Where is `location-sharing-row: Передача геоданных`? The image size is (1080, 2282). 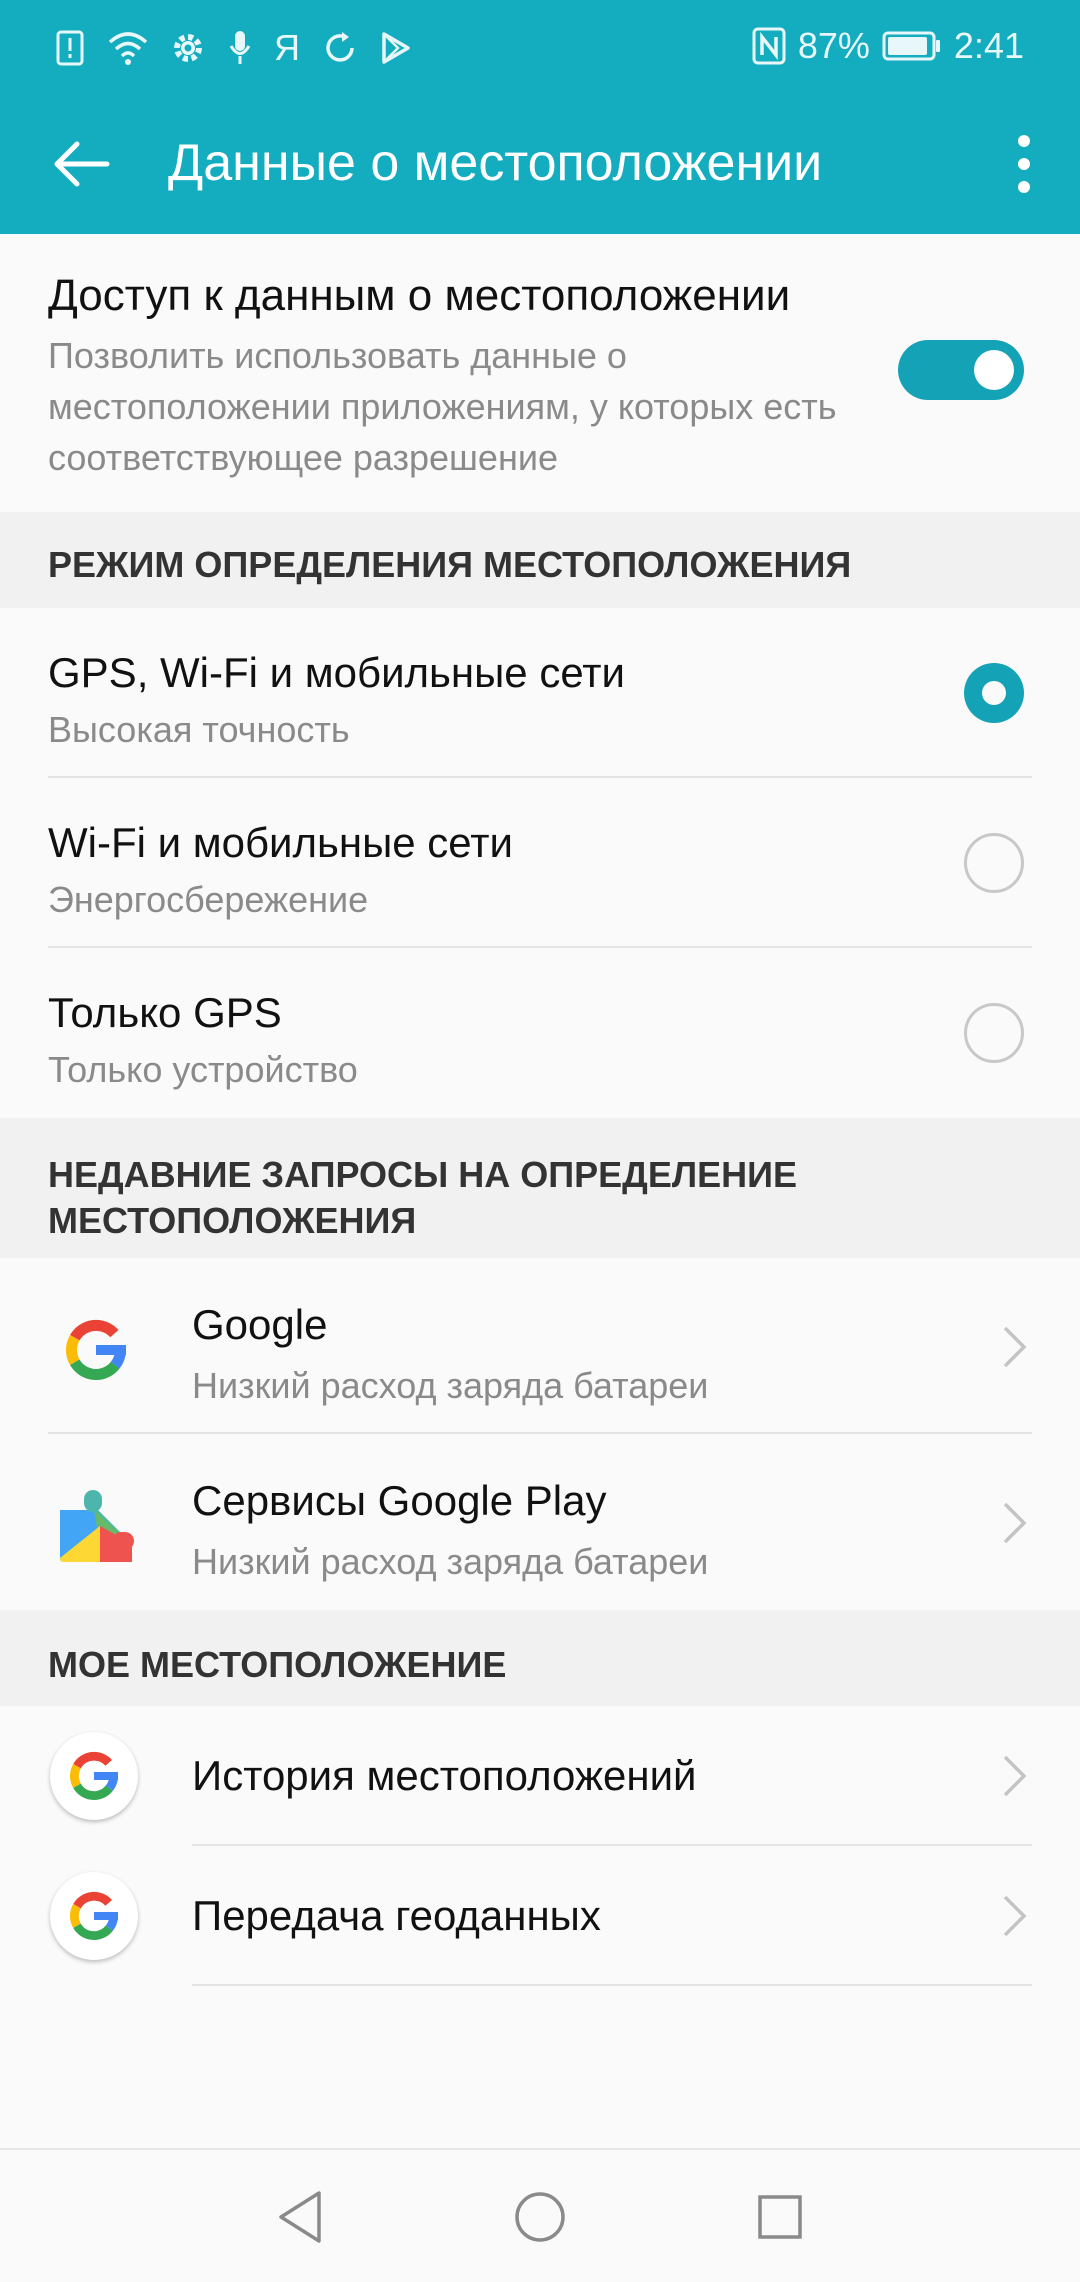
location-sharing-row: Передача геоданных is located at coordinates (540, 1916).